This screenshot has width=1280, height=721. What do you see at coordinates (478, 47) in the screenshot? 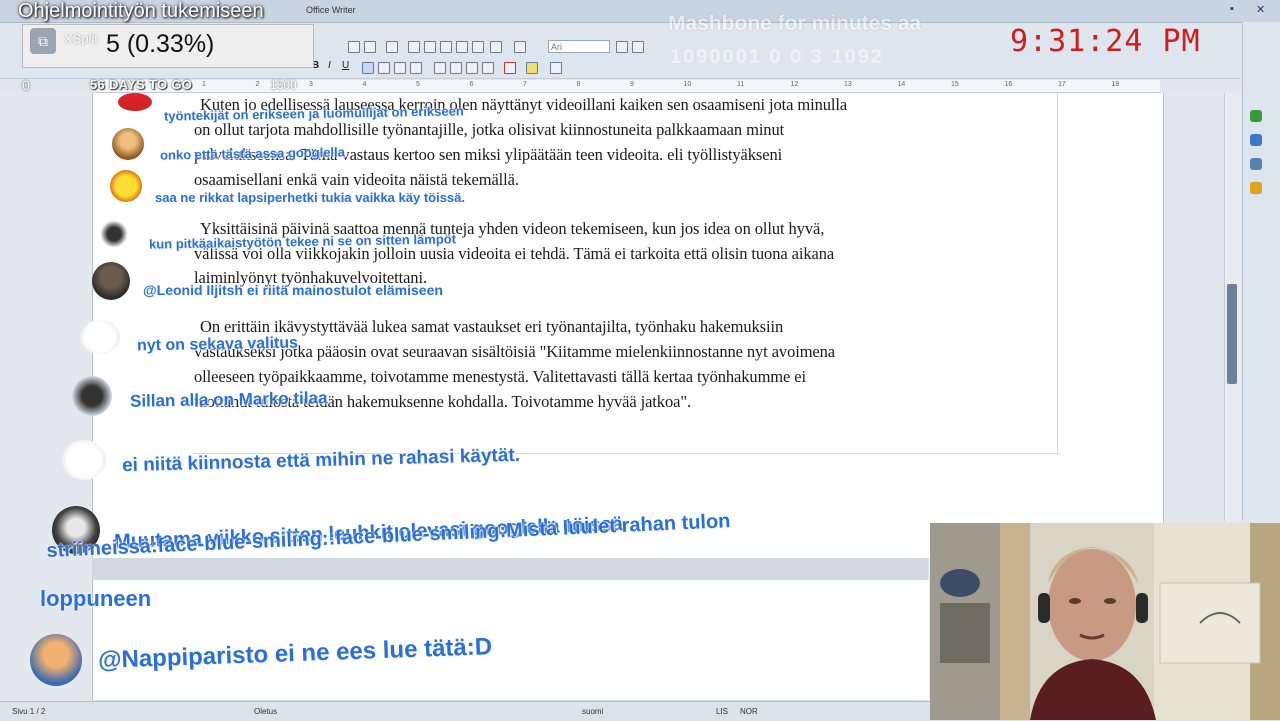
I see `table-icon` at bounding box center [478, 47].